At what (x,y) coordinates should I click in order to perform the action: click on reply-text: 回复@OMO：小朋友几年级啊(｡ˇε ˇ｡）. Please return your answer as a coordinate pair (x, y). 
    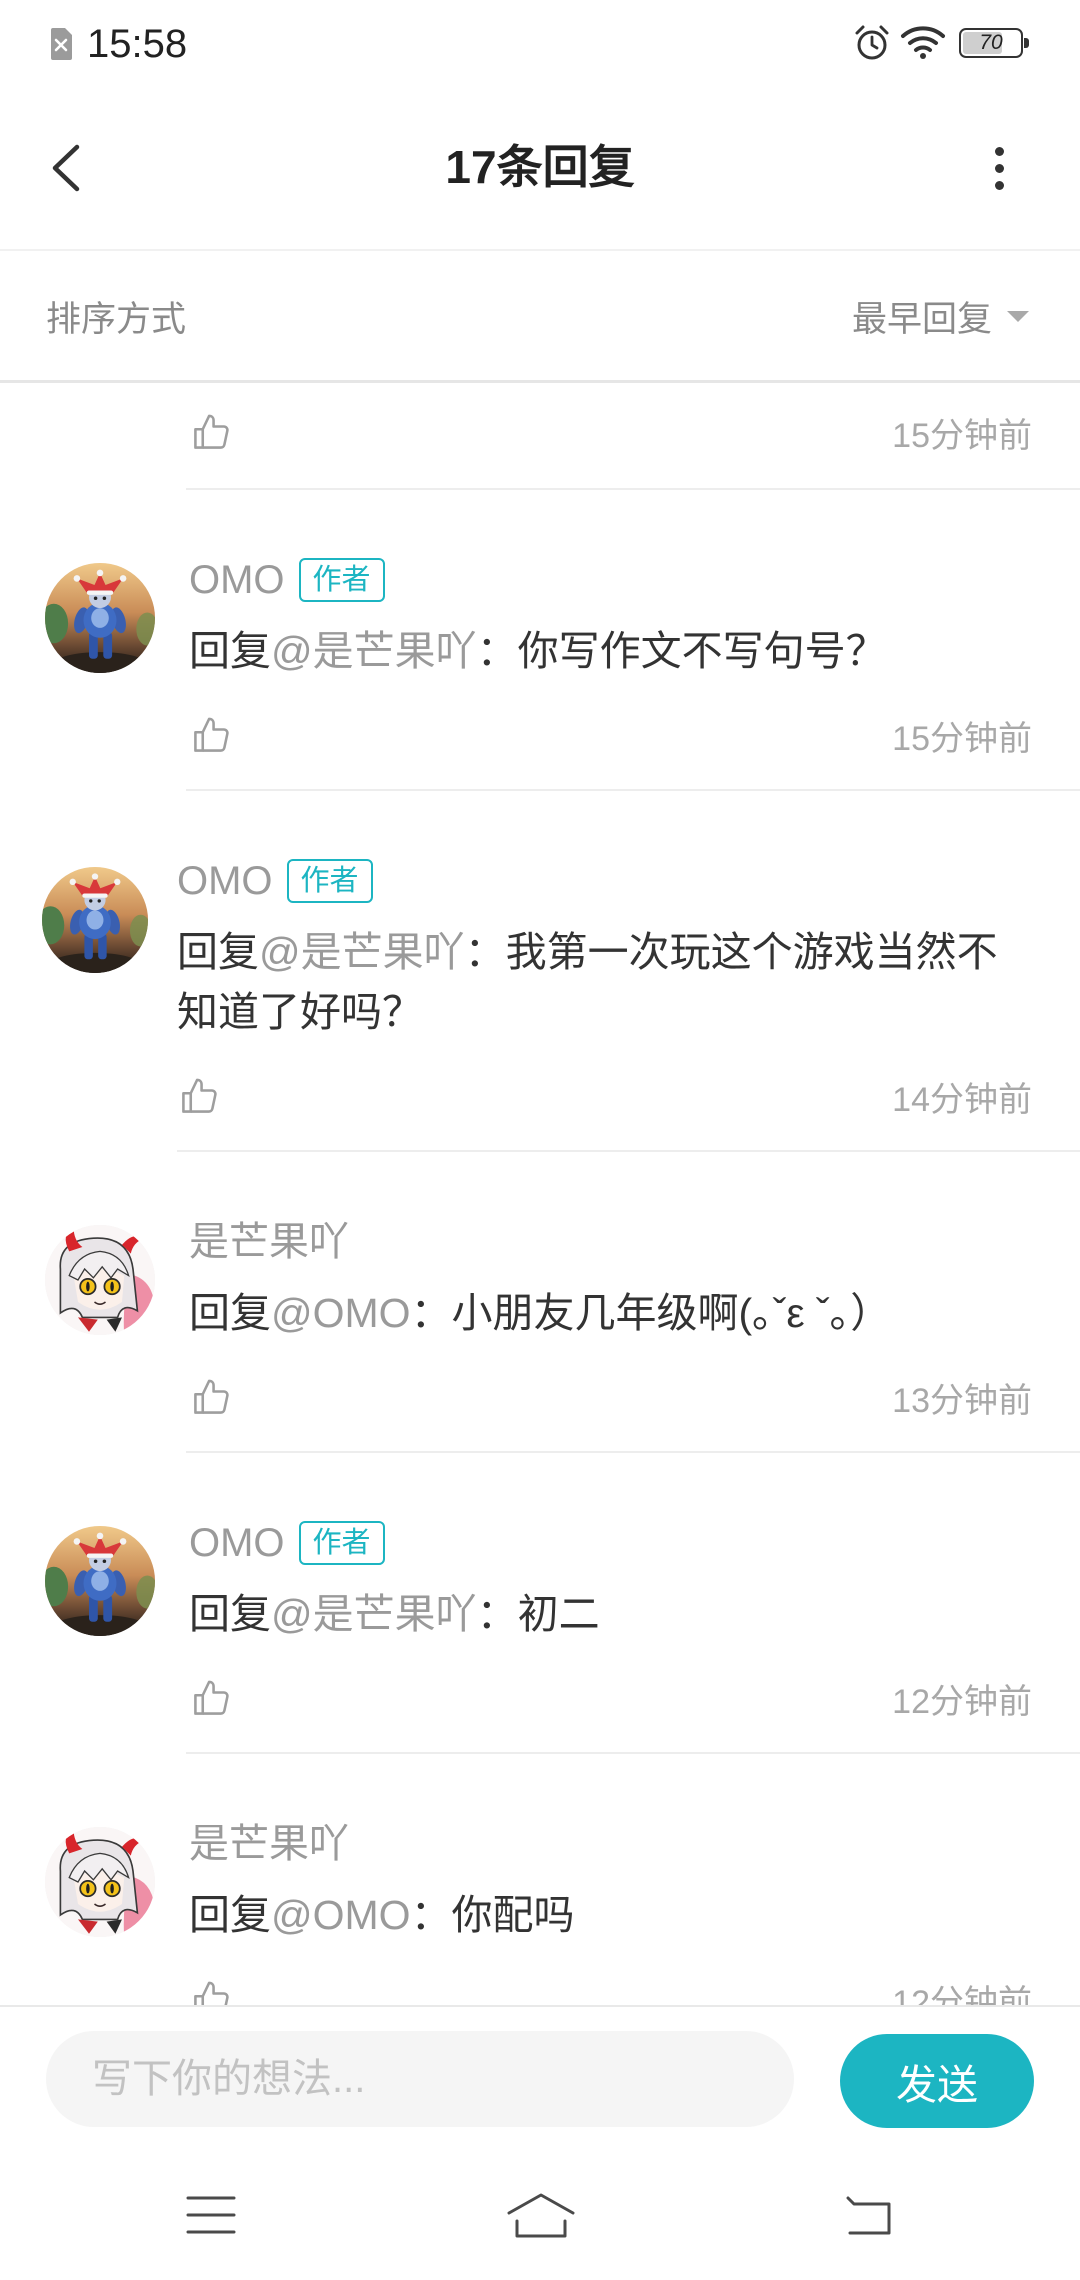
    Looking at the image, I should click on (610, 1313).